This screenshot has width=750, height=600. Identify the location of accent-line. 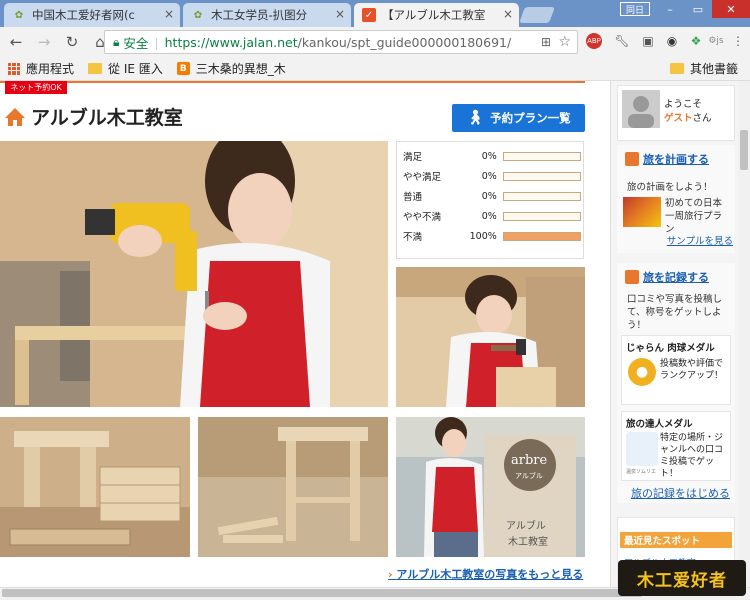
(292, 82).